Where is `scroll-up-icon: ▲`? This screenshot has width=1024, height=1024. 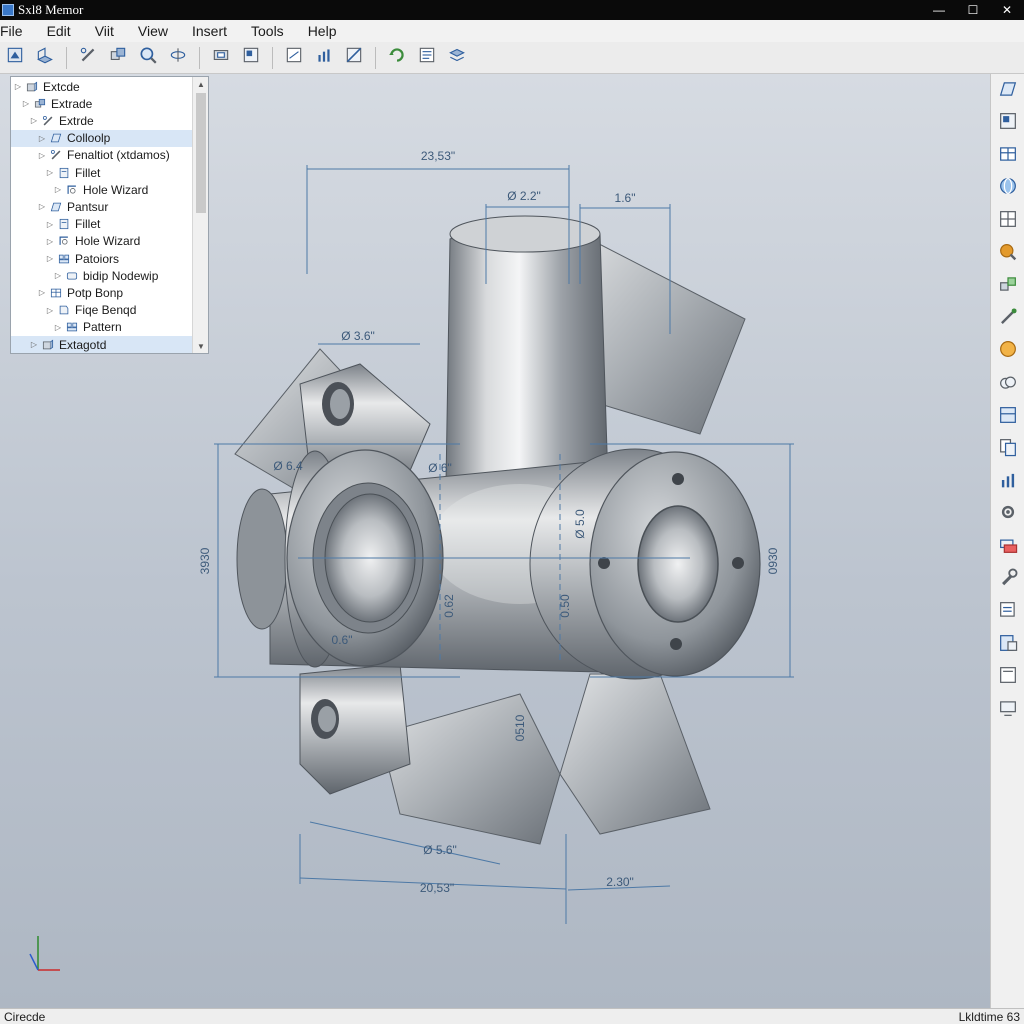
scroll-up-icon: ▲ is located at coordinates (201, 84).